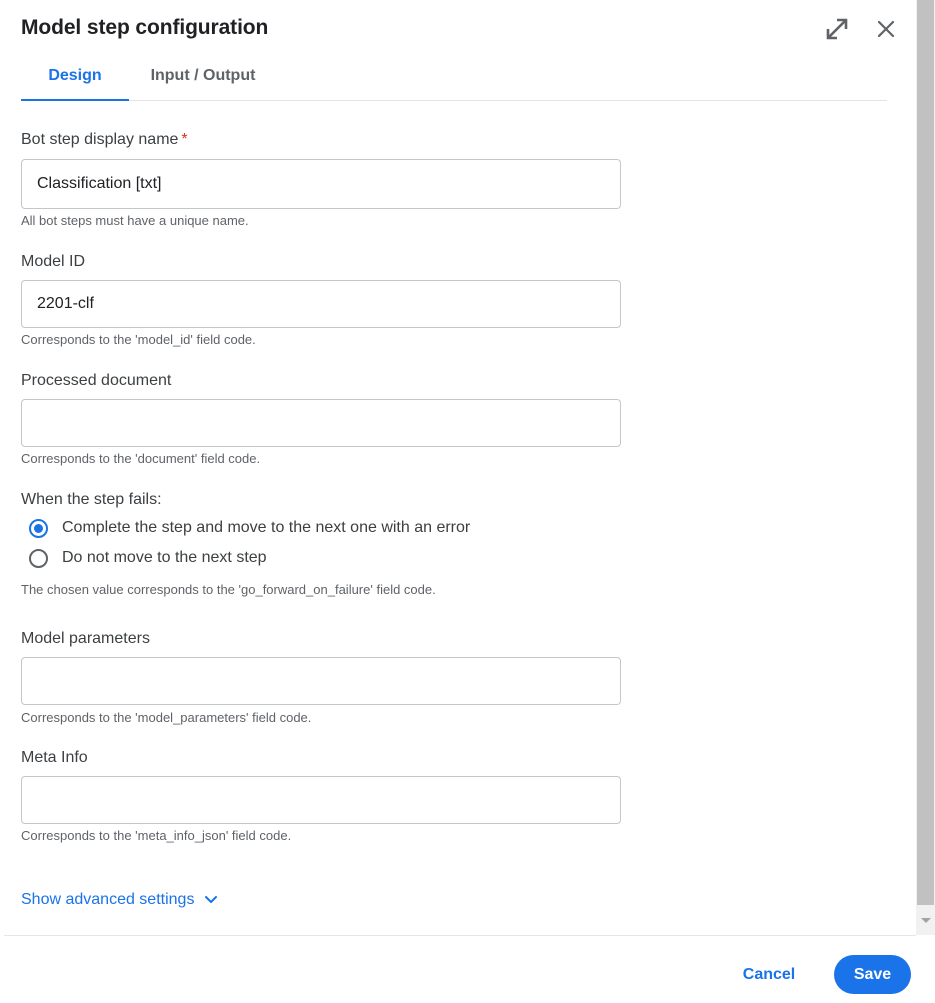  I want to click on failure-label: When the step fails:, so click(91, 499).